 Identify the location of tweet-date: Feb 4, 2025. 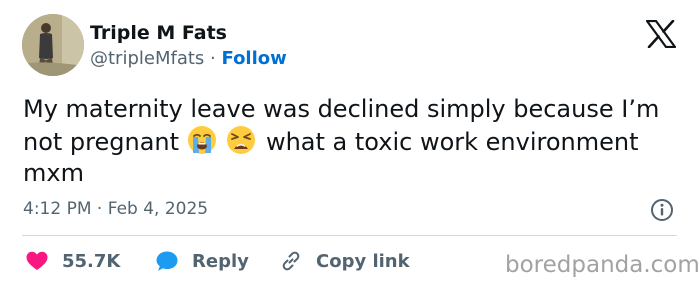
(158, 209).